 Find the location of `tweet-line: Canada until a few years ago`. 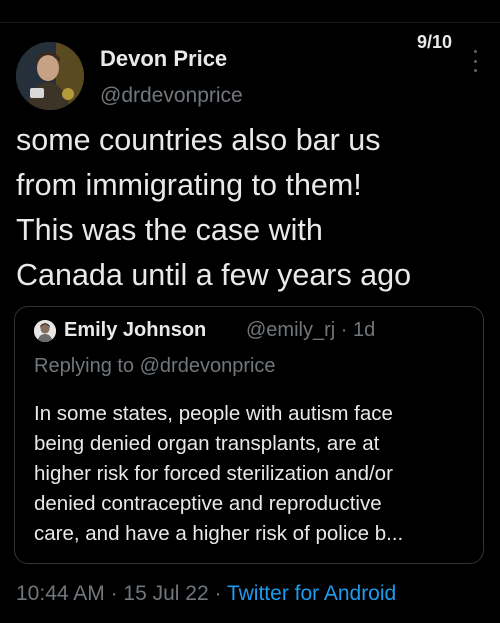

tweet-line: Canada until a few years ago is located at coordinates (214, 275).